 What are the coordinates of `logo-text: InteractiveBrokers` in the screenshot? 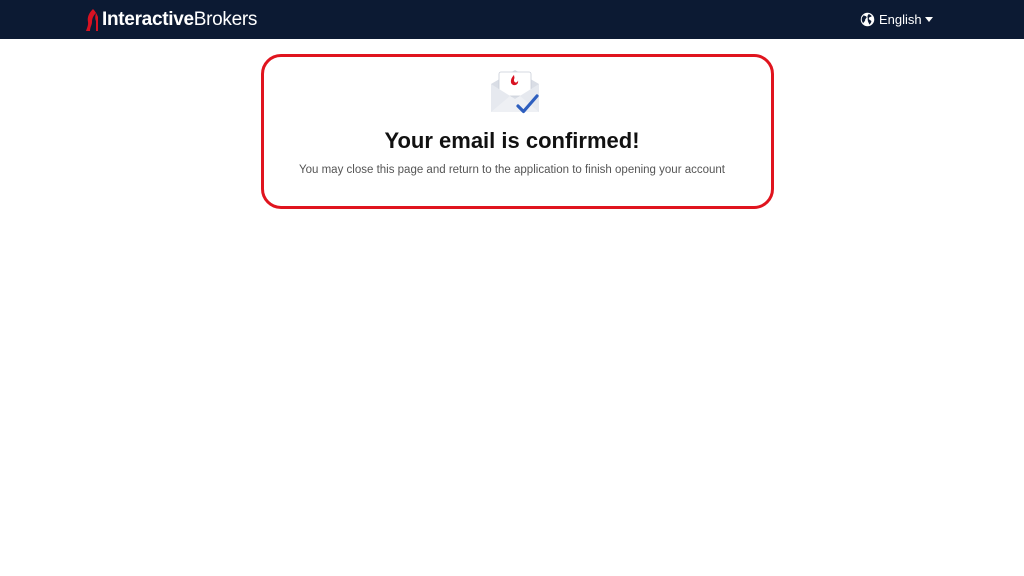 It's located at (180, 19).